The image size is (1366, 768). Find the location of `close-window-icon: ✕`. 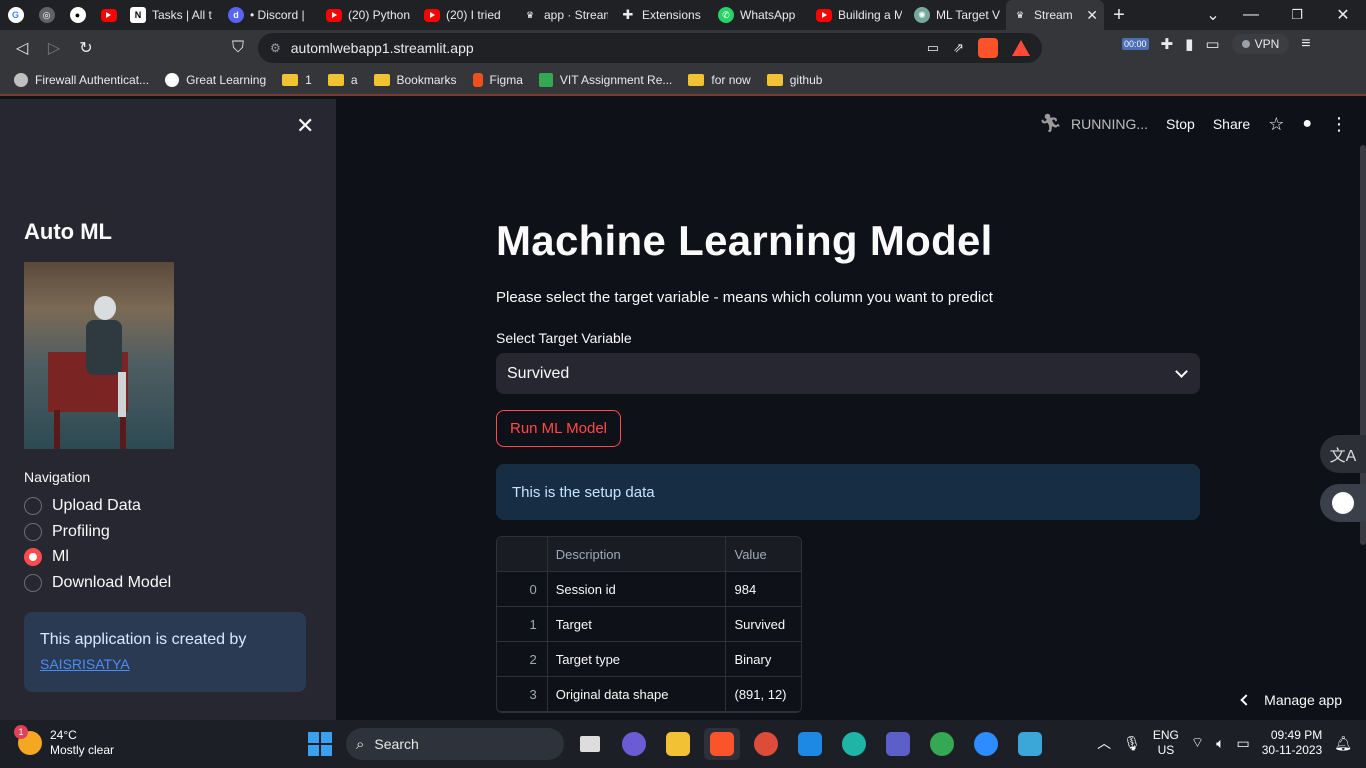

close-window-icon: ✕ is located at coordinates (1343, 15).